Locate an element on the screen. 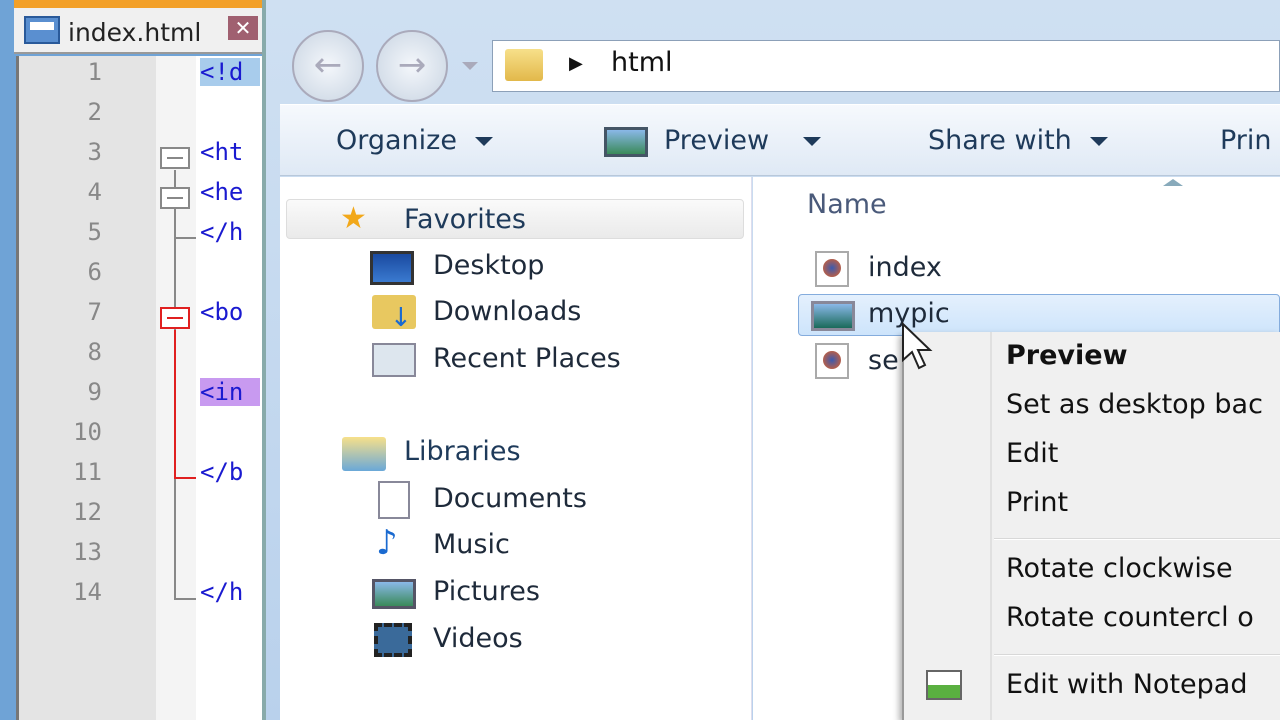 This screenshot has width=1280, height=720. notepad-icon is located at coordinates (944, 685).